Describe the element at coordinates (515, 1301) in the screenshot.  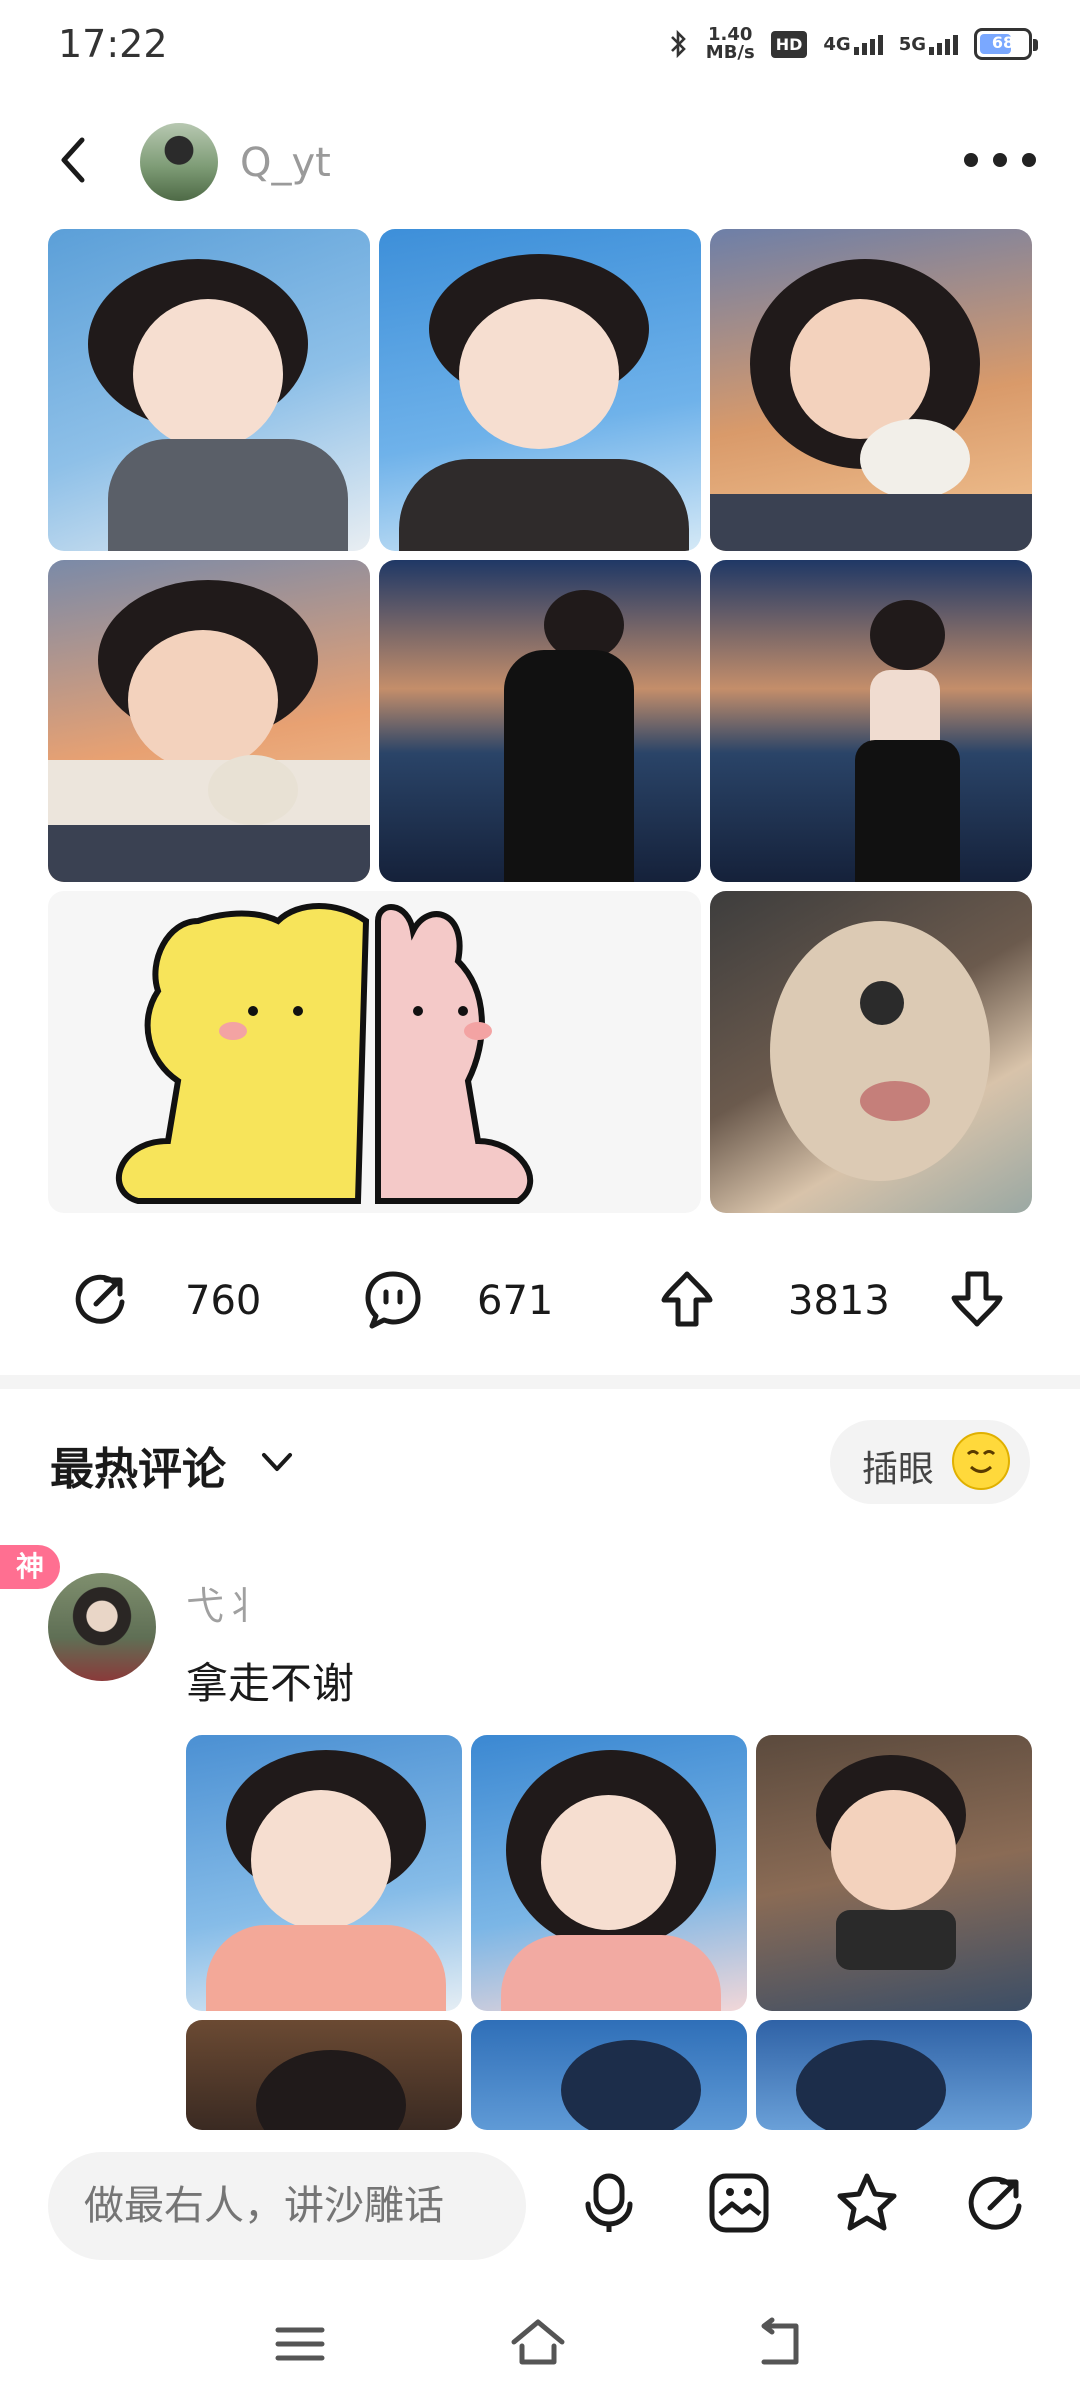
I see `comment-count: 671` at that location.